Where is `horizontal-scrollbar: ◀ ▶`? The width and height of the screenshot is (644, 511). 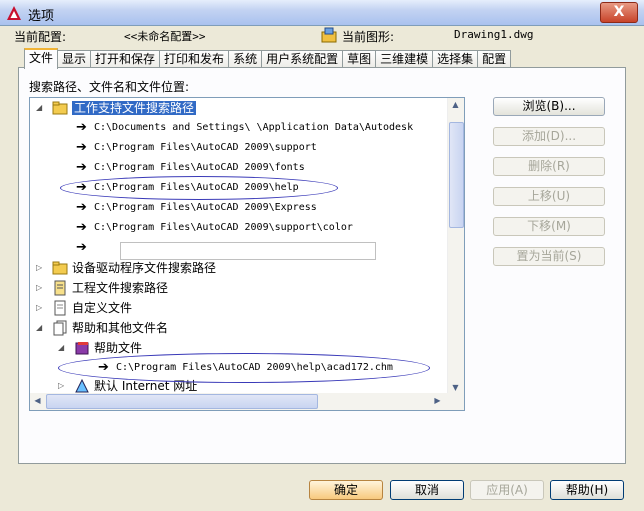
horizontal-scrollbar: ◀ ▶ is located at coordinates (247, 401).